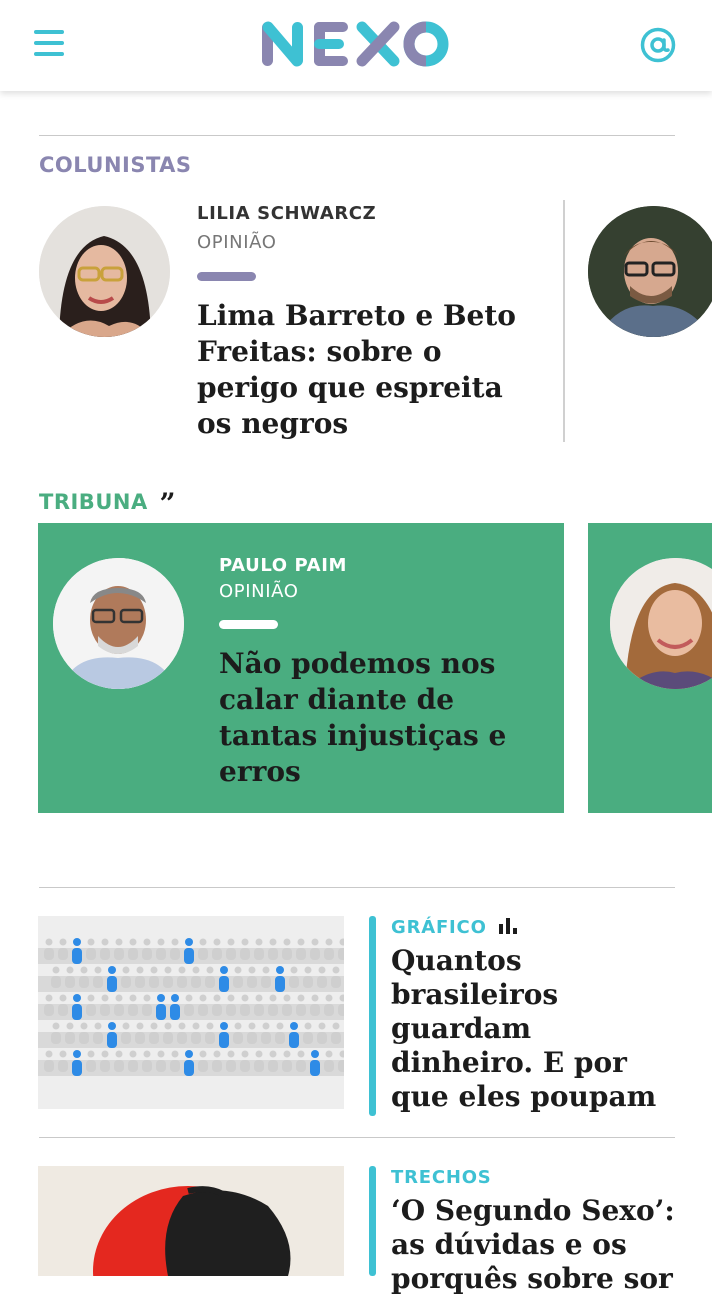 The image size is (712, 1296). Describe the element at coordinates (287, 213) in the screenshot. I see `columnist-name: LILIA SCHWARCZ` at that location.